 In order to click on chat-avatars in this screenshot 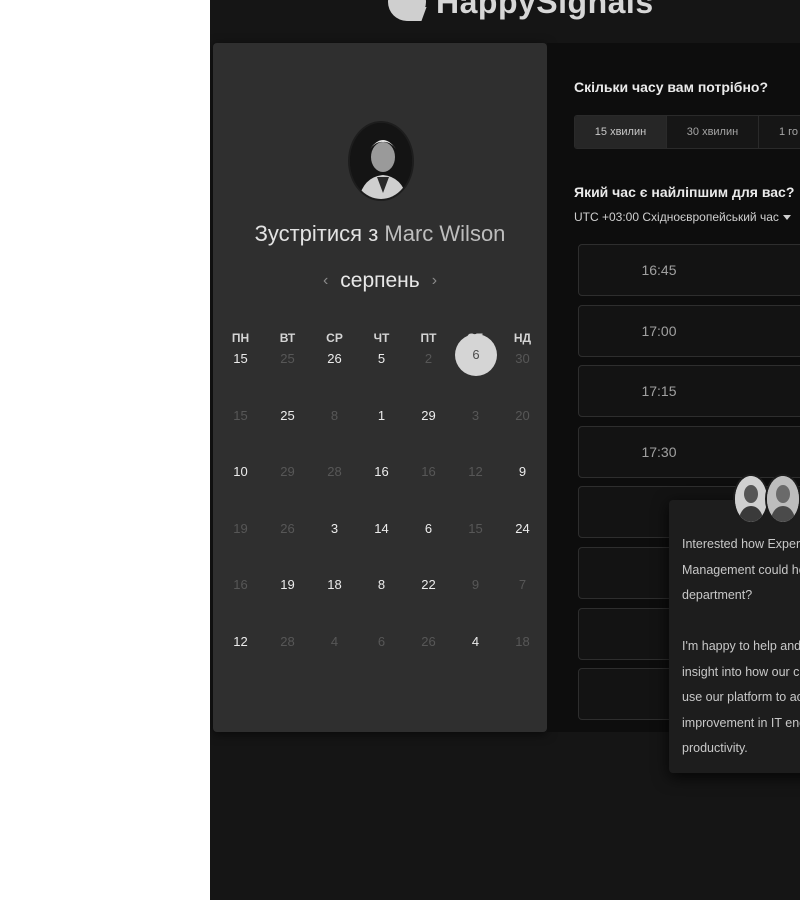, I will do `click(766, 499)`.